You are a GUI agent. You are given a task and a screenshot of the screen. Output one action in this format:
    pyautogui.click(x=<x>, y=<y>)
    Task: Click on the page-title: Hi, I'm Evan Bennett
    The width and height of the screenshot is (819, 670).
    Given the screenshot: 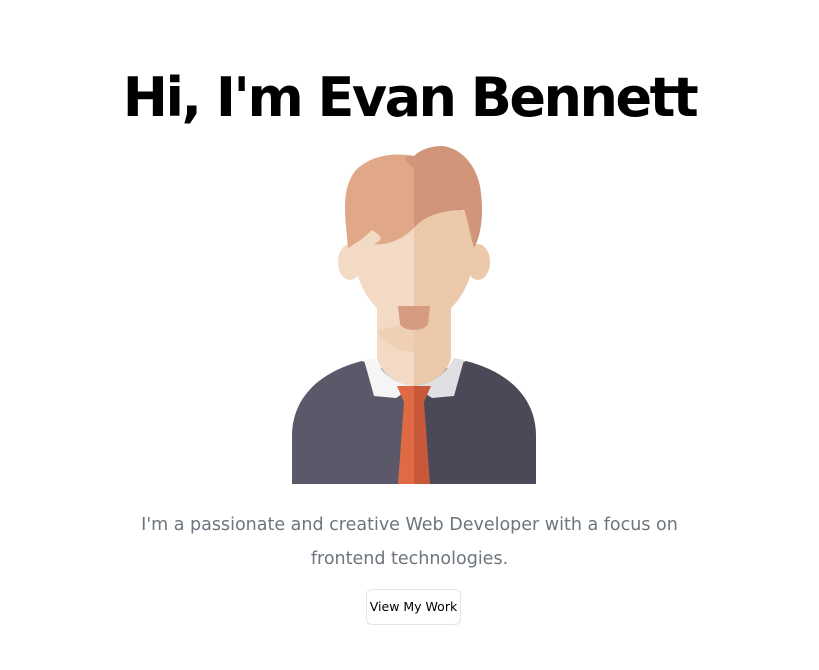 What is the action you would take?
    pyautogui.click(x=410, y=97)
    